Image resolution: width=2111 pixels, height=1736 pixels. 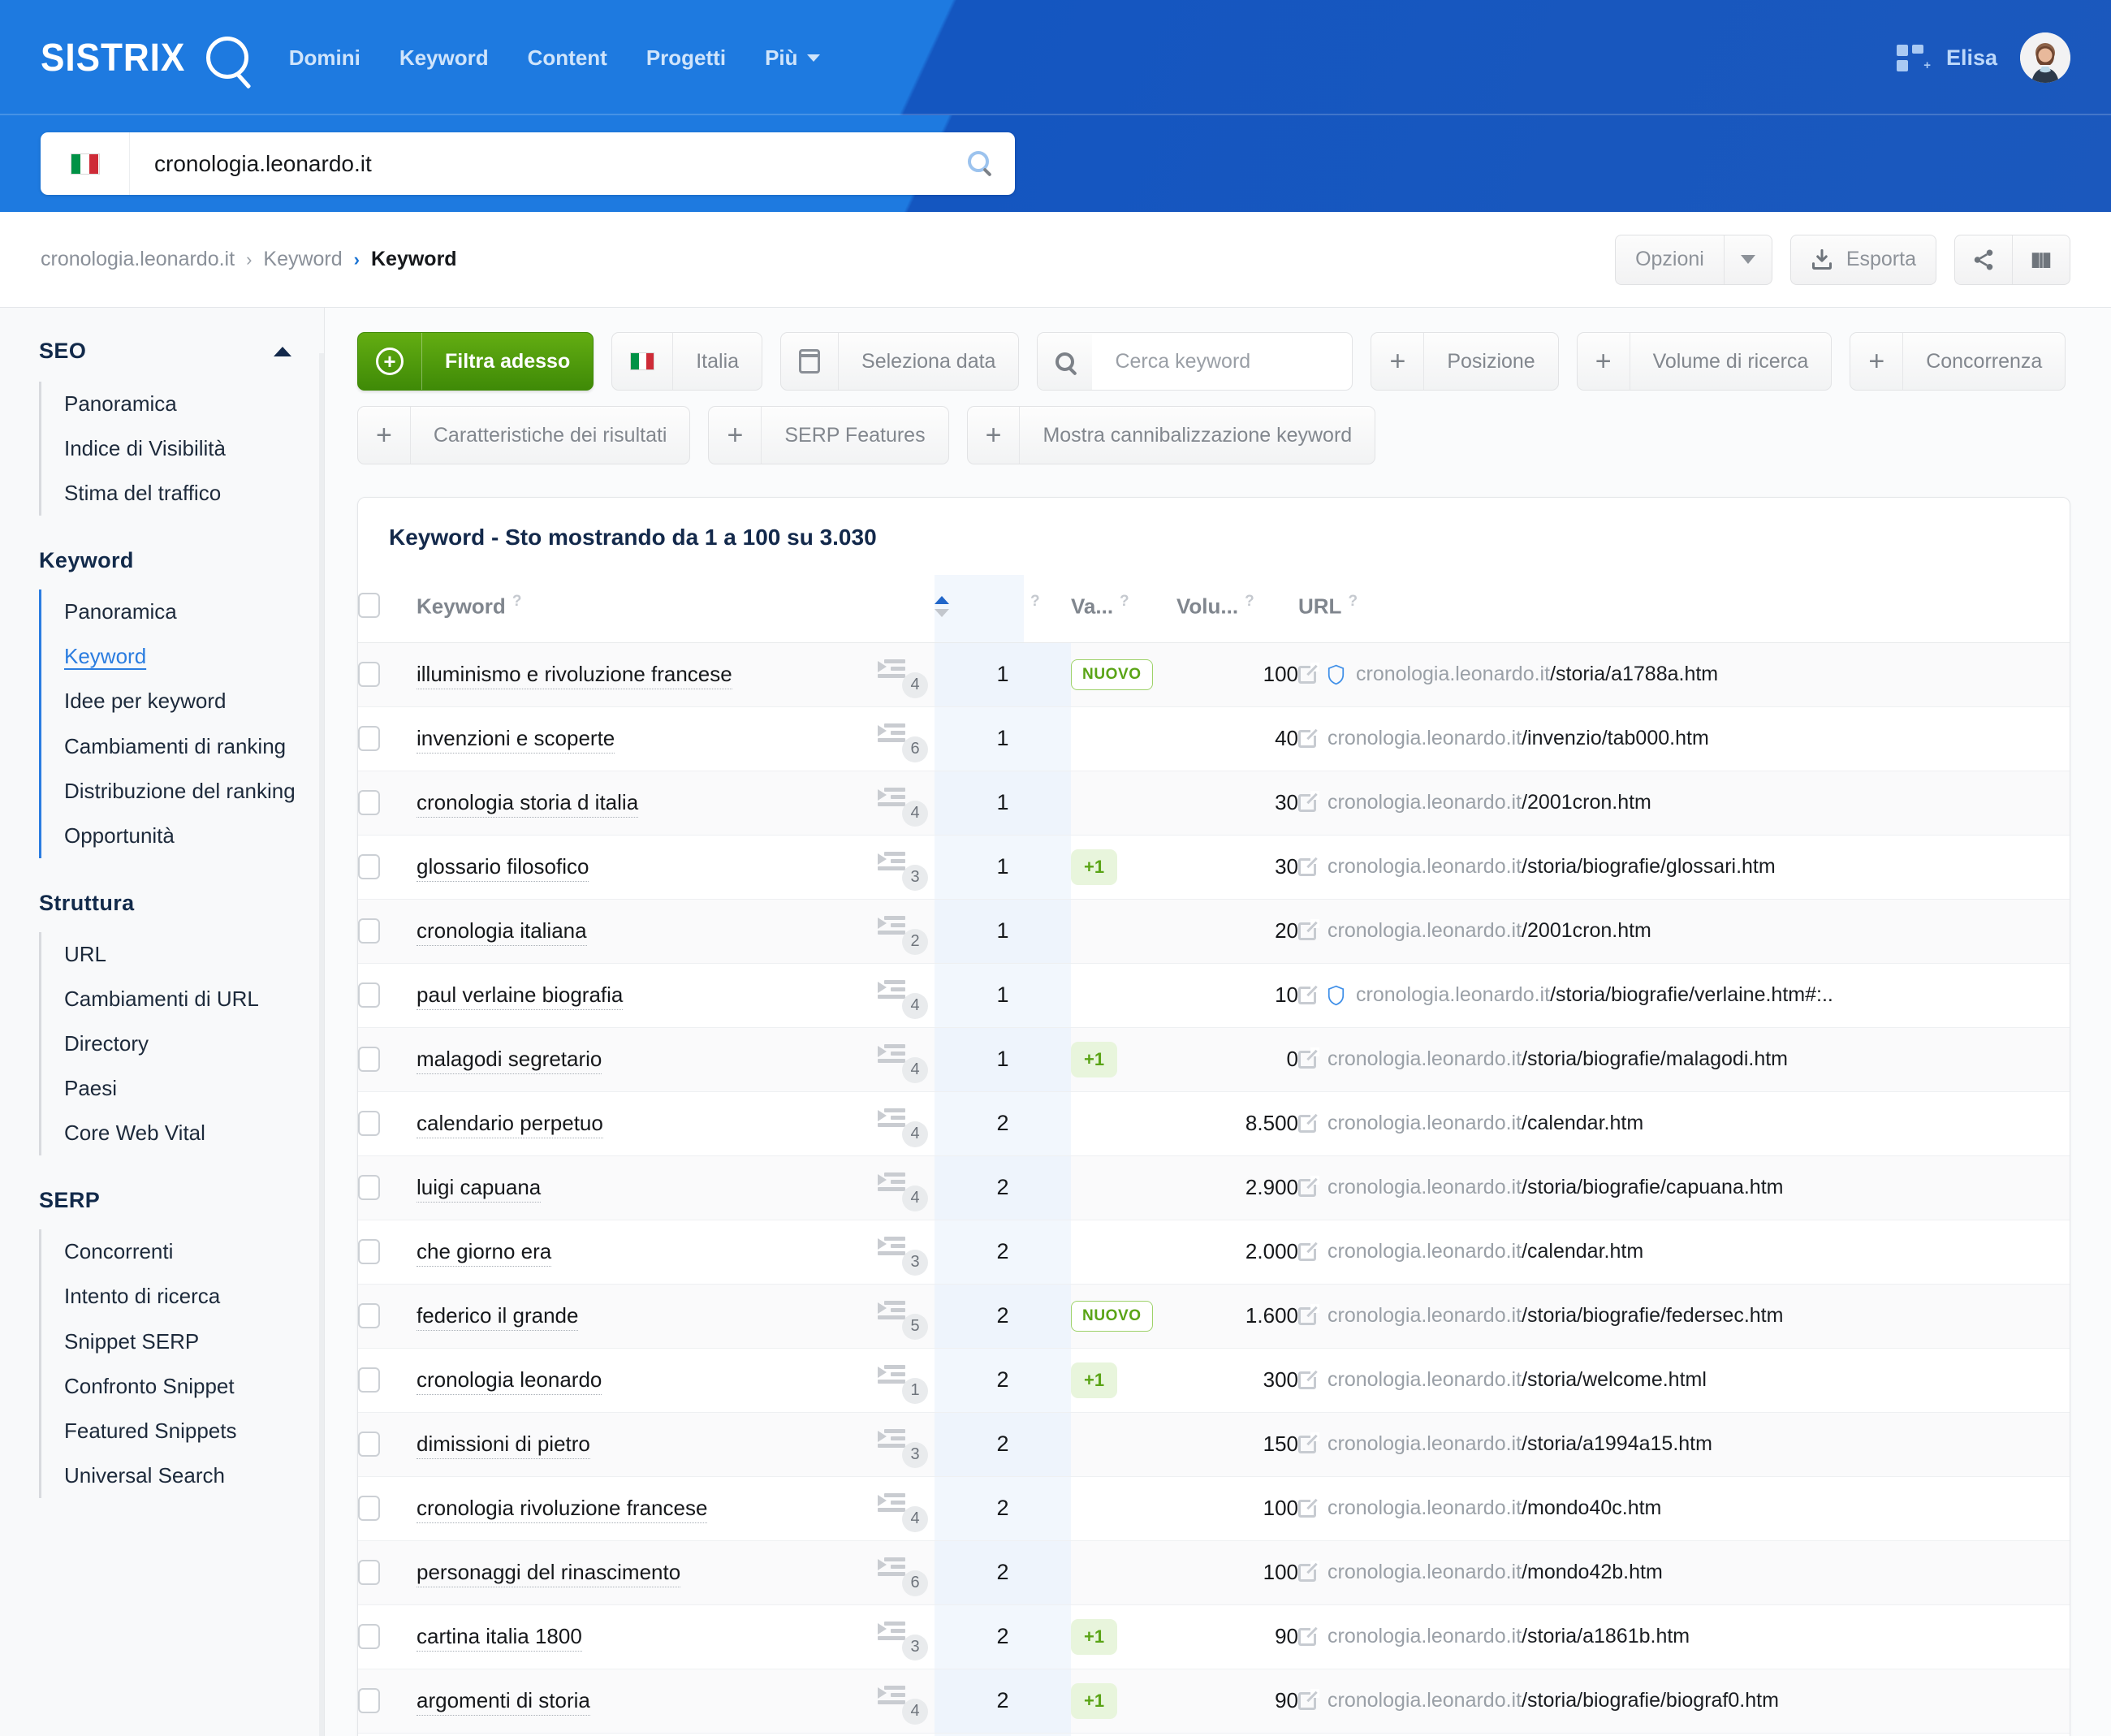 I want to click on date-filter: Seleziona data, so click(x=900, y=361).